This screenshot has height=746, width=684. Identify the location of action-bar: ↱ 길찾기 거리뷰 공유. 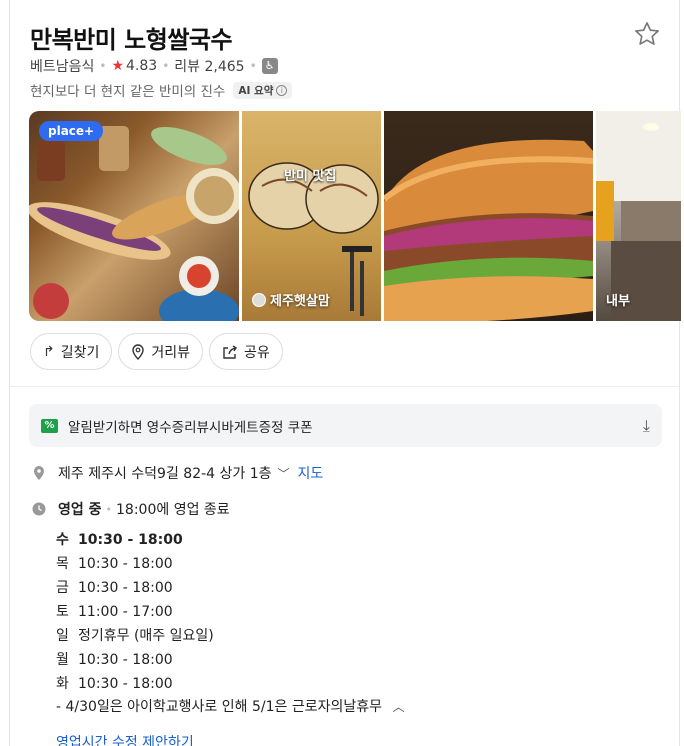
(156, 351).